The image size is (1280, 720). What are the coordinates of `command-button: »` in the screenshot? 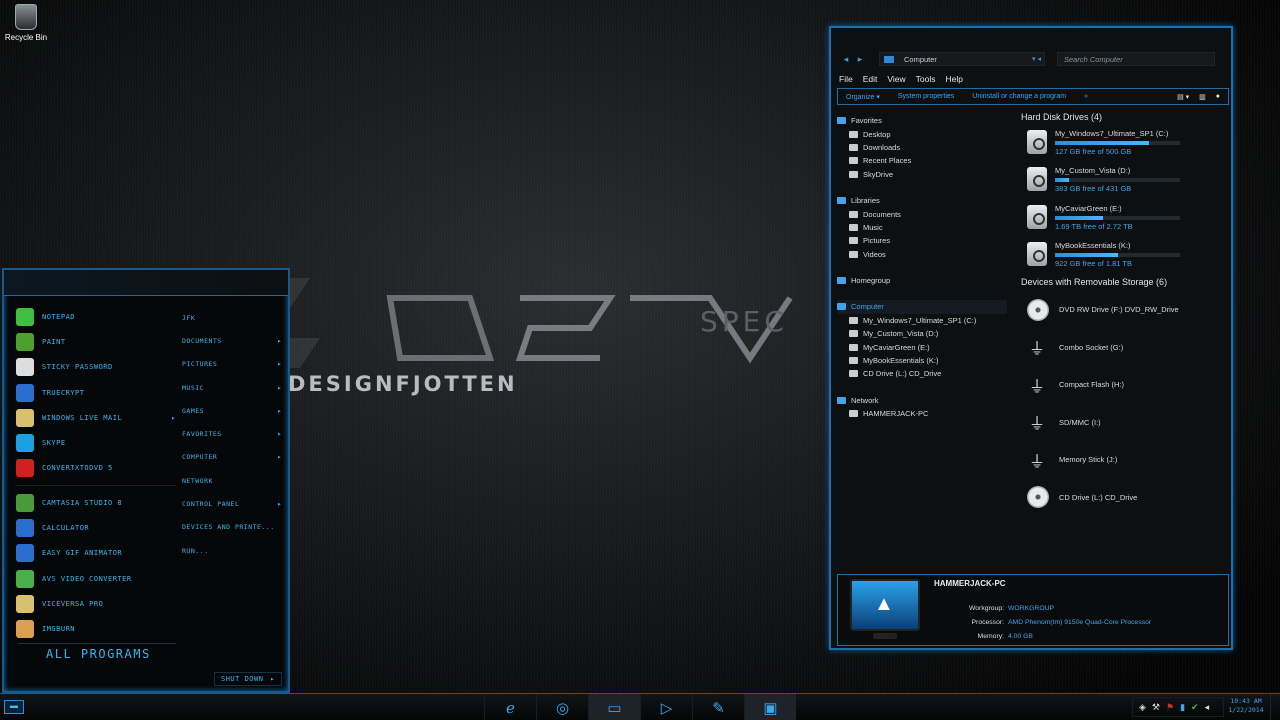 It's located at (1086, 96).